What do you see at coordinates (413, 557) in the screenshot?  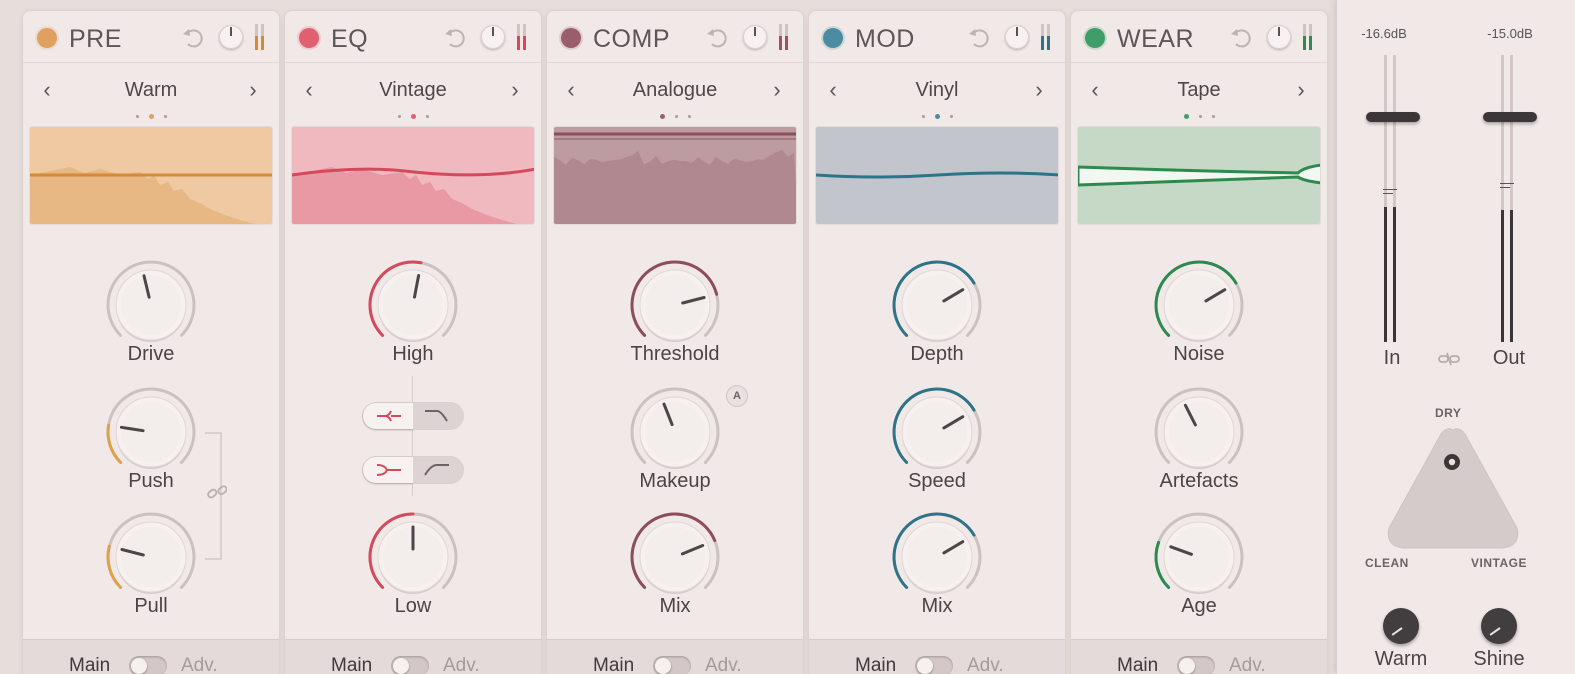 I see `knob-low` at bounding box center [413, 557].